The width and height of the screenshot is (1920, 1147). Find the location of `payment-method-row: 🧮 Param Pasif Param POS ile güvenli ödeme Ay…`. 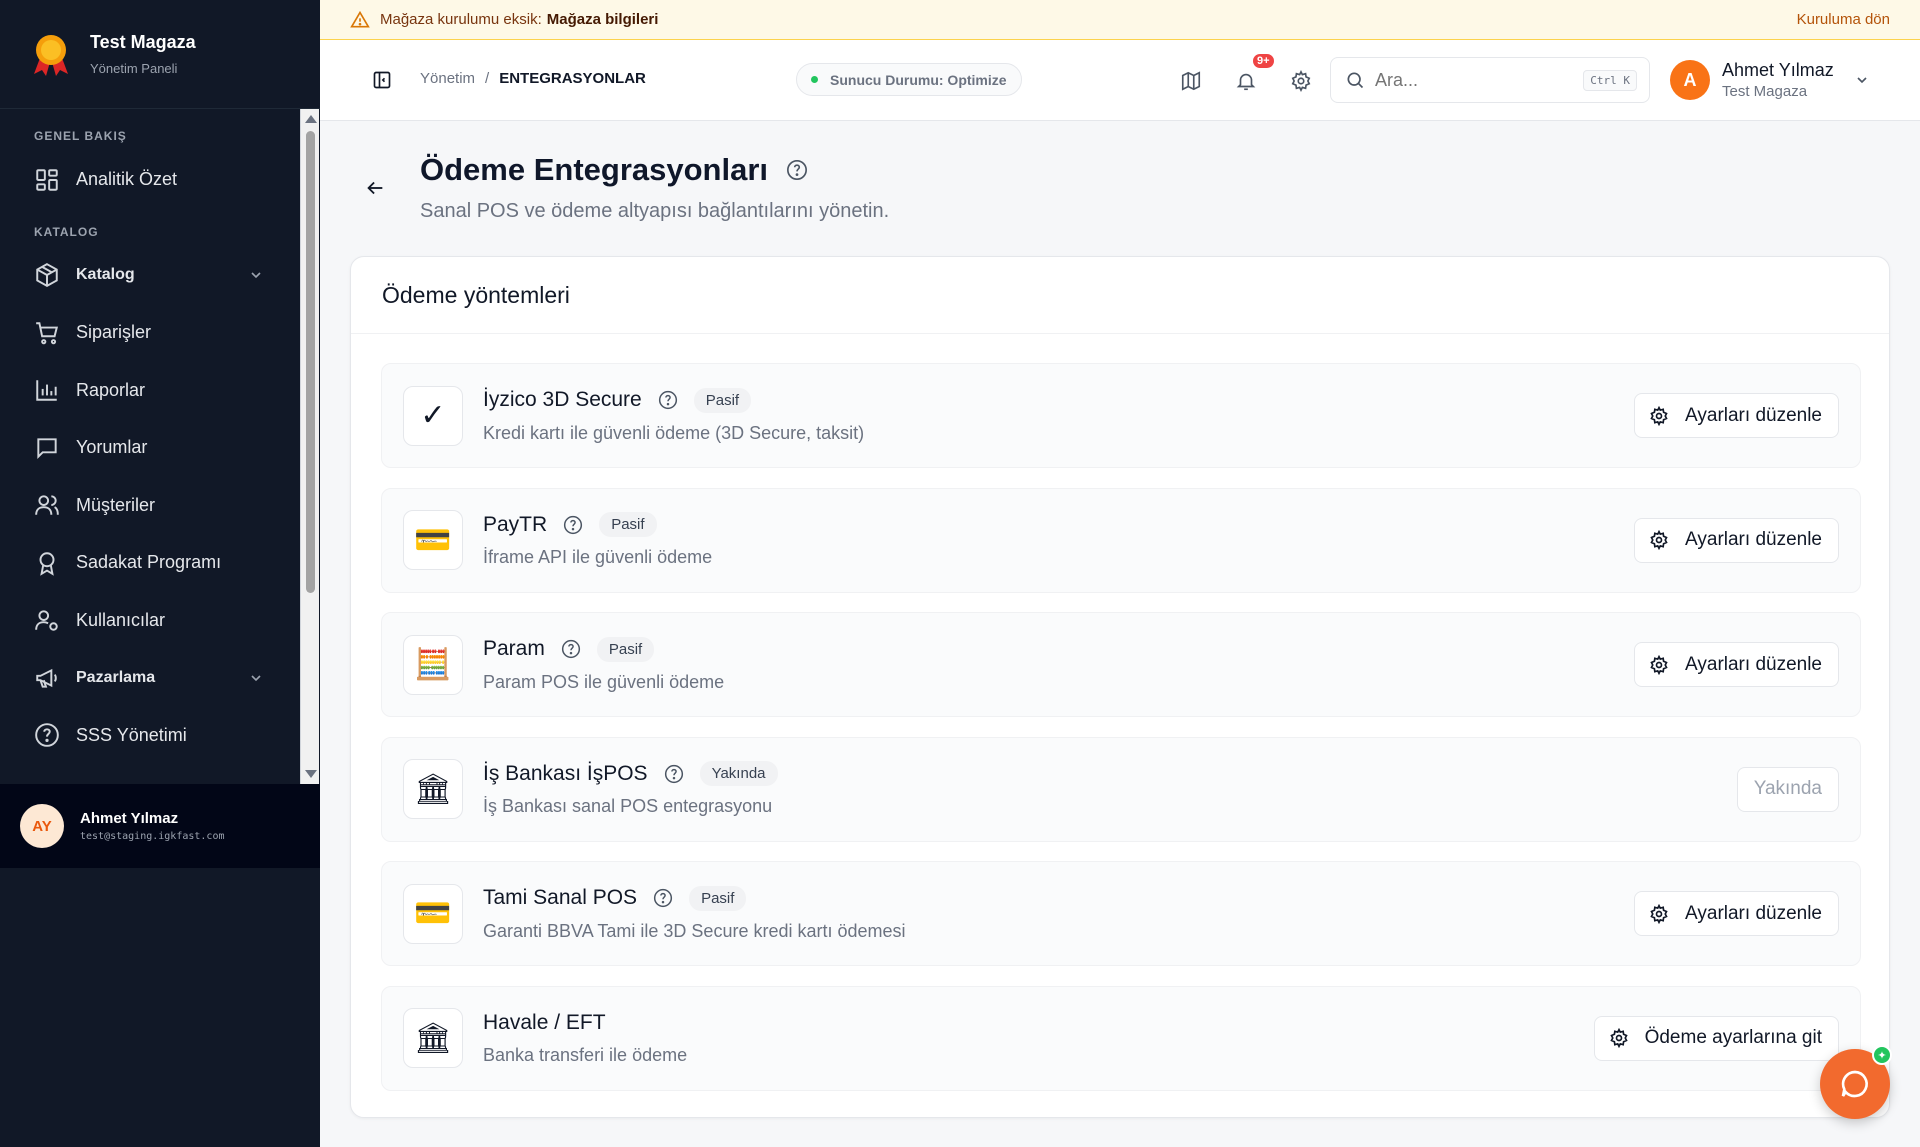

payment-method-row: 🧮 Param Pasif Param POS ile güvenli ödeme Ay… is located at coordinates (1121, 665).